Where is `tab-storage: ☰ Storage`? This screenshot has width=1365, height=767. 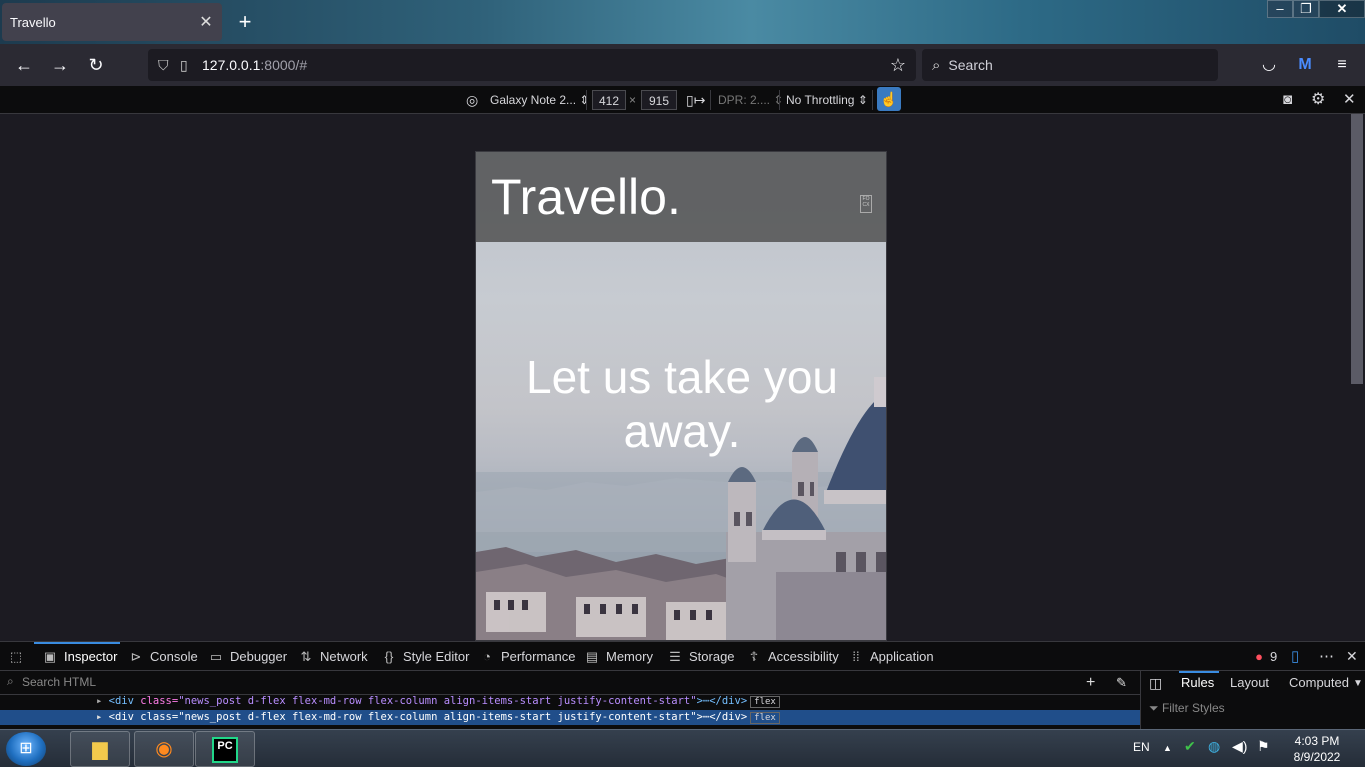 tab-storage: ☰ Storage is located at coordinates (700, 656).